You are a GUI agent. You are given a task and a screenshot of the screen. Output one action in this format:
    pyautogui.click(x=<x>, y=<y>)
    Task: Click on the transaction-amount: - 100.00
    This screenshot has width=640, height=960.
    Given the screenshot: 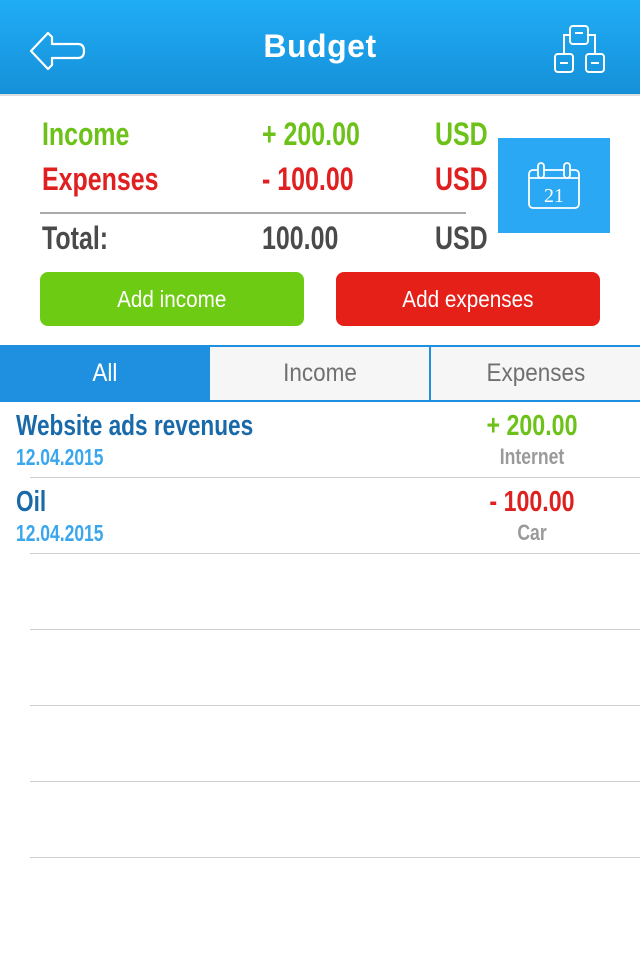 What is the action you would take?
    pyautogui.click(x=532, y=502)
    